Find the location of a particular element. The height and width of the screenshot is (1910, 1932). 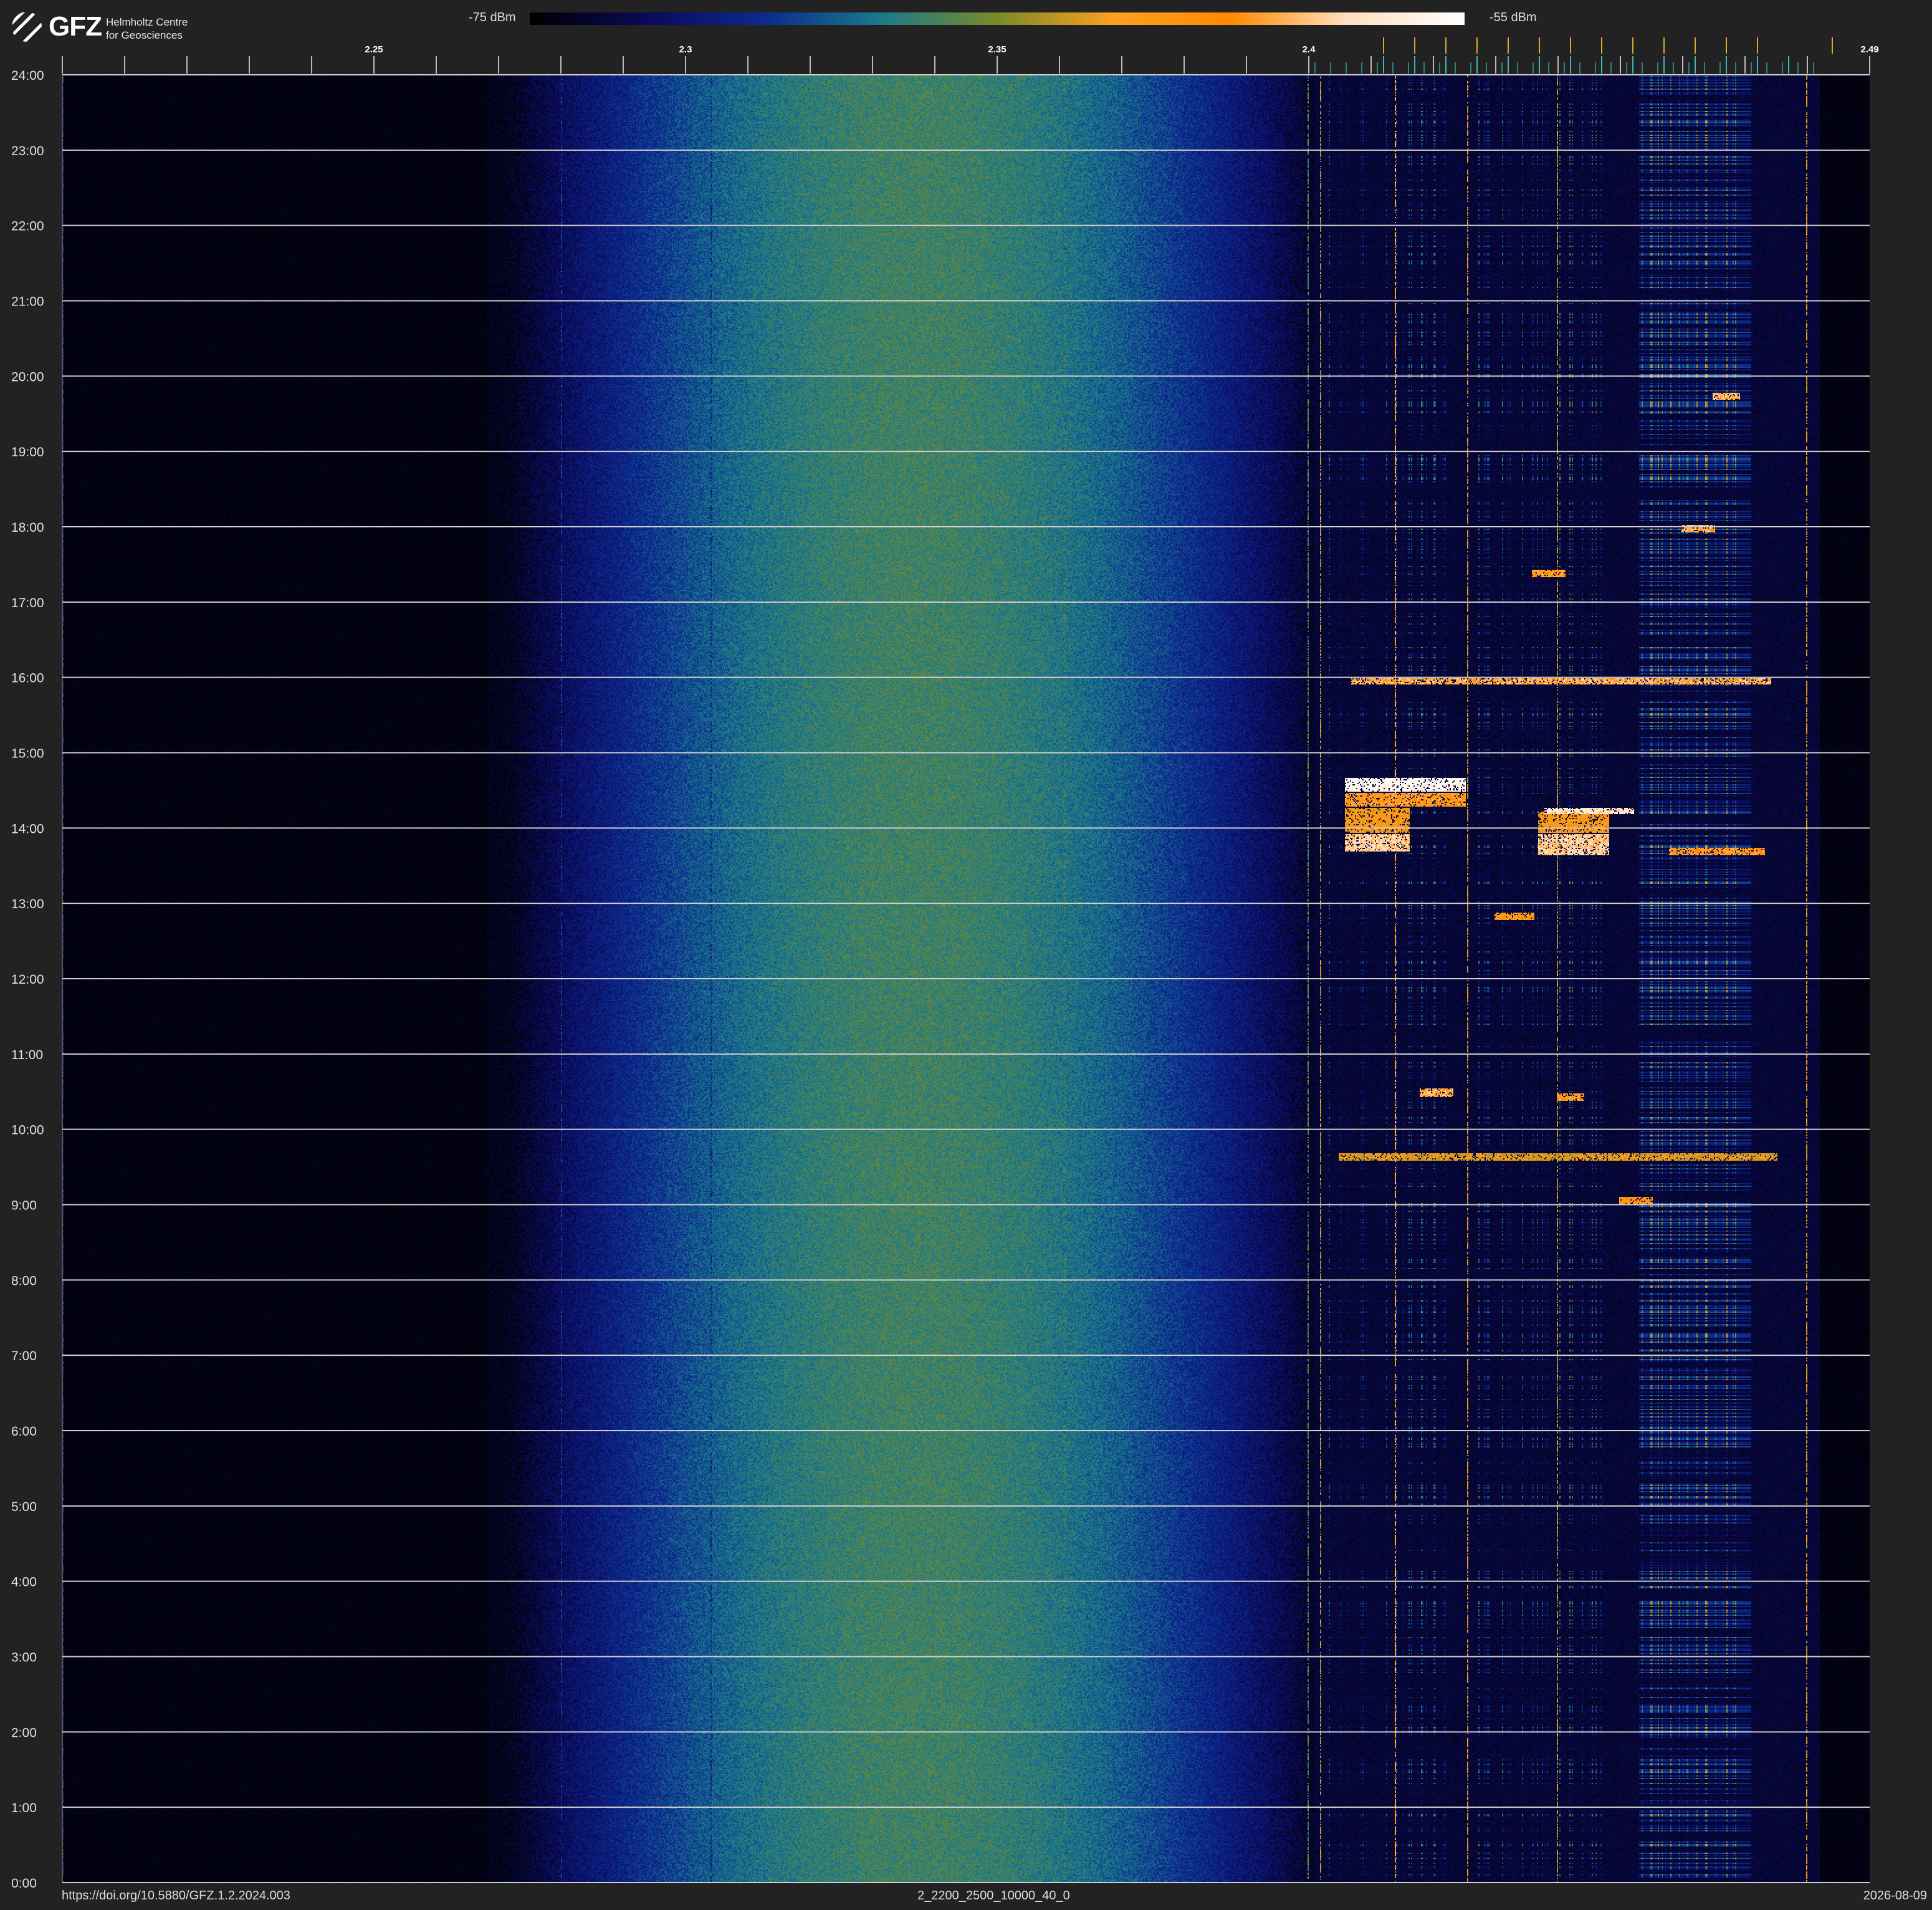

y-tick-label: 1:00 is located at coordinates (24, 1808).